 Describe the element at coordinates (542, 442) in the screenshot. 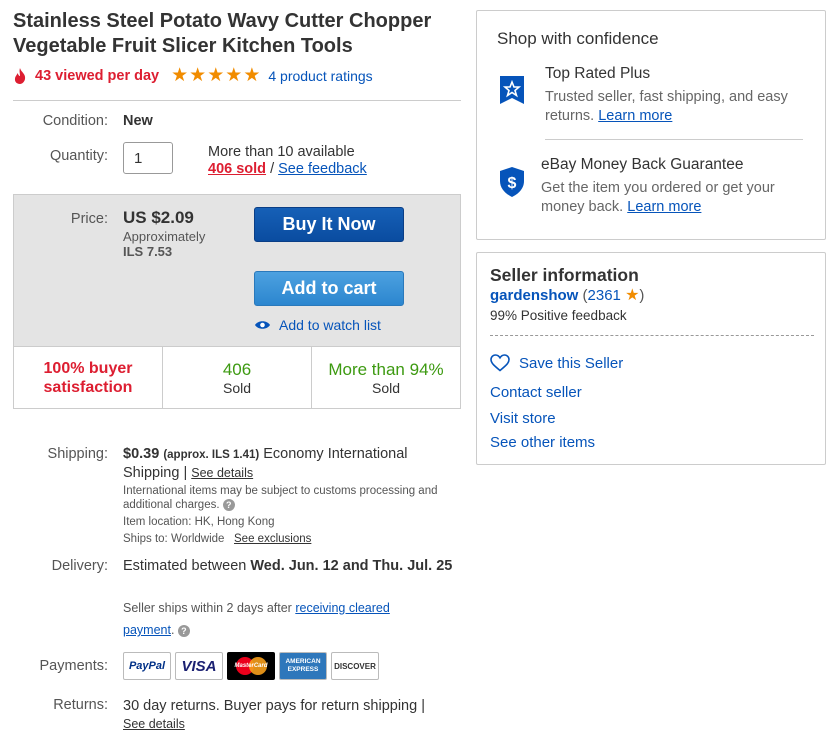

I see `see-other-items-link: See other items` at that location.